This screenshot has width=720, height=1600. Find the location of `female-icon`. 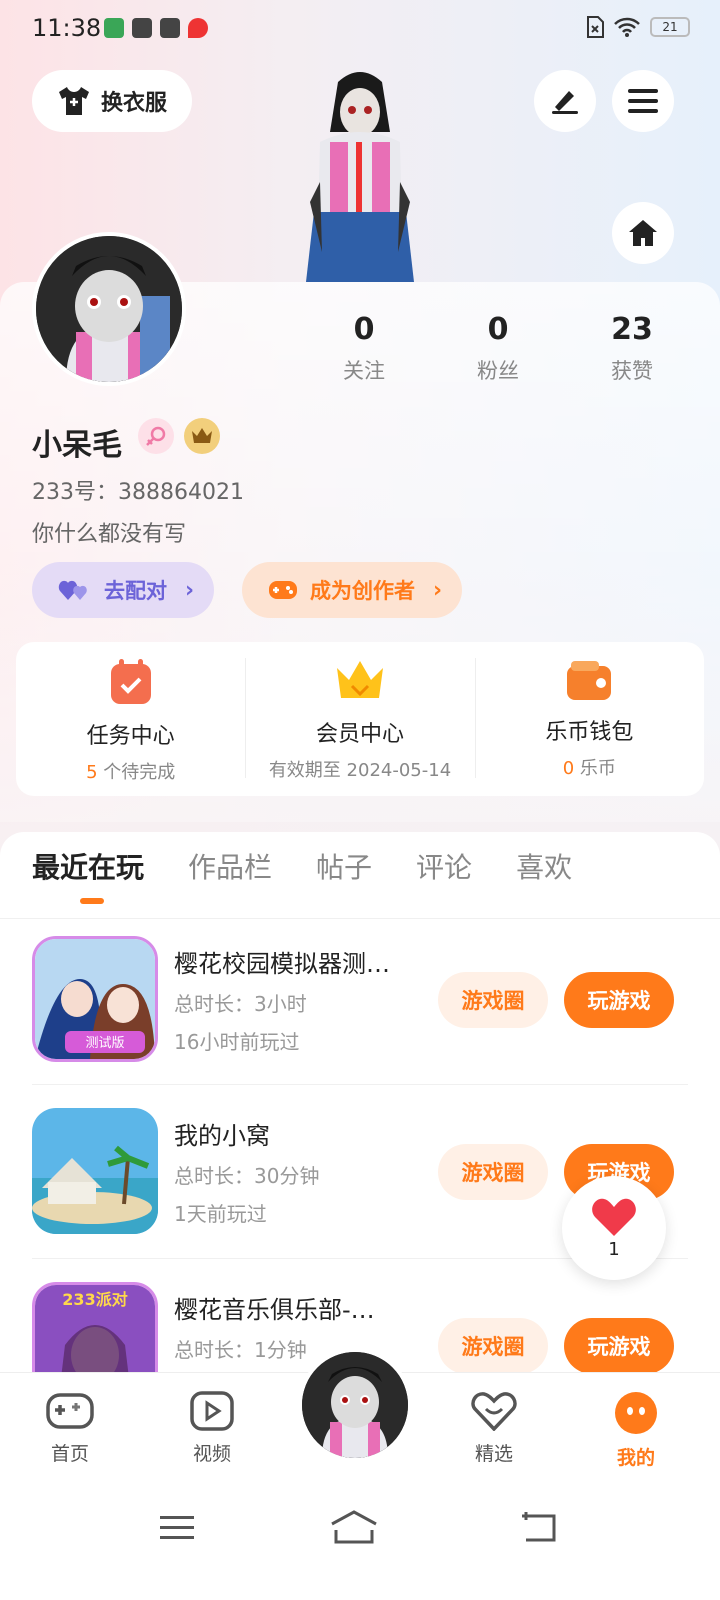

female-icon is located at coordinates (156, 436).